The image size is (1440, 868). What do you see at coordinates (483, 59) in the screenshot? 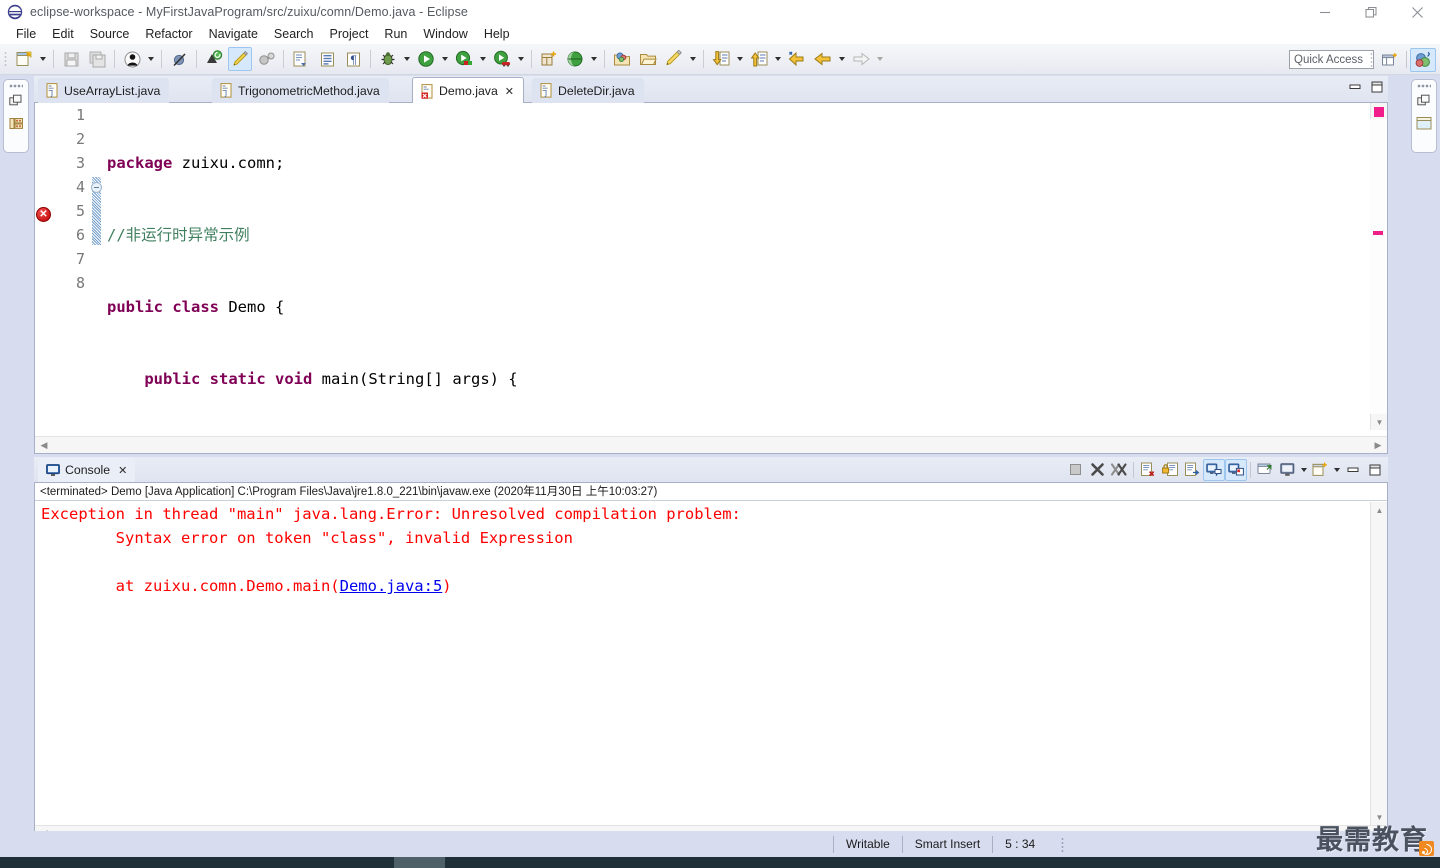
I see `coverage-dropdown-arrow` at bounding box center [483, 59].